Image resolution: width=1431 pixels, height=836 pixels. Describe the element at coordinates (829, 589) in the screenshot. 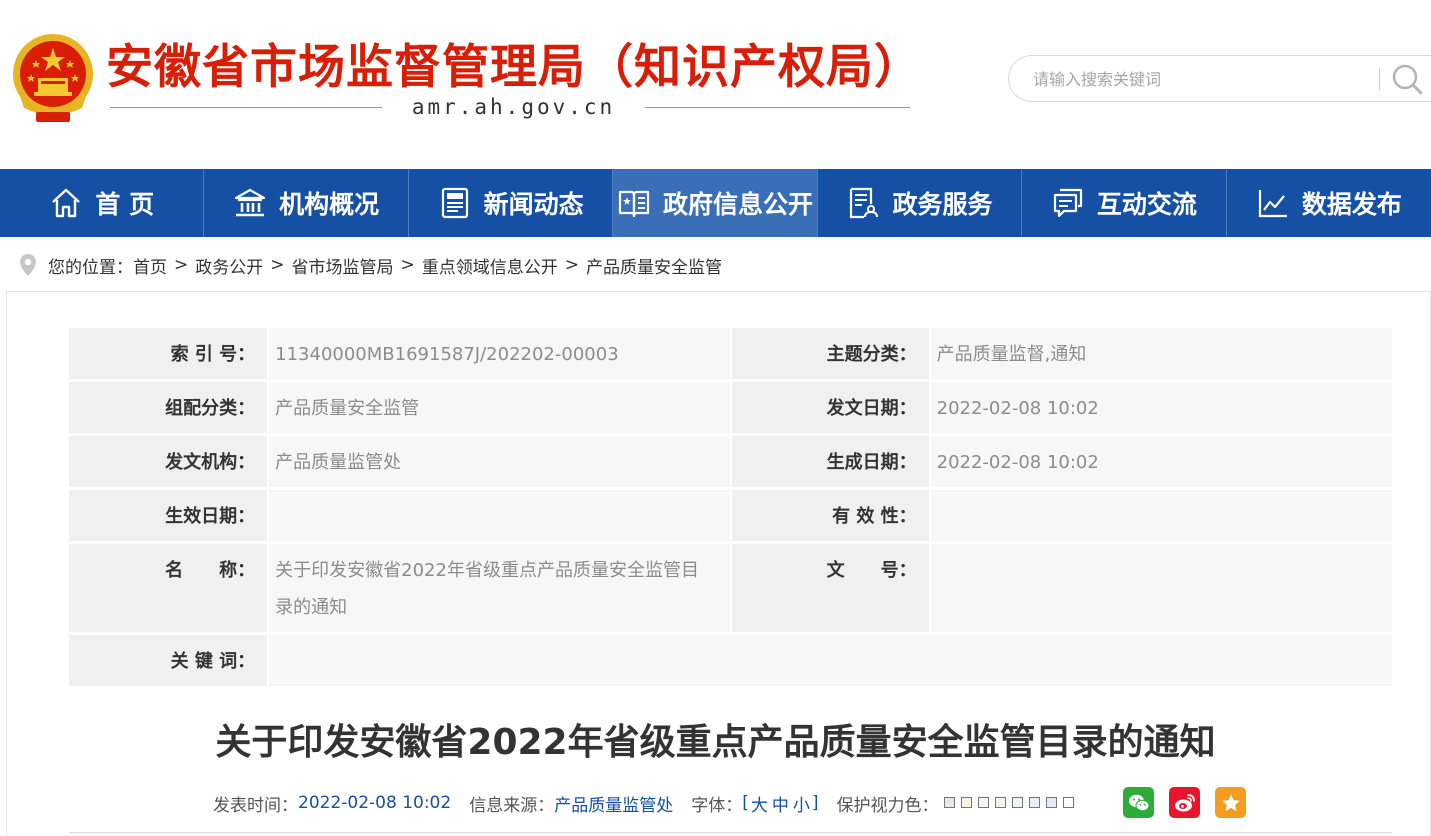

I see `info-label: 文 号：` at that location.